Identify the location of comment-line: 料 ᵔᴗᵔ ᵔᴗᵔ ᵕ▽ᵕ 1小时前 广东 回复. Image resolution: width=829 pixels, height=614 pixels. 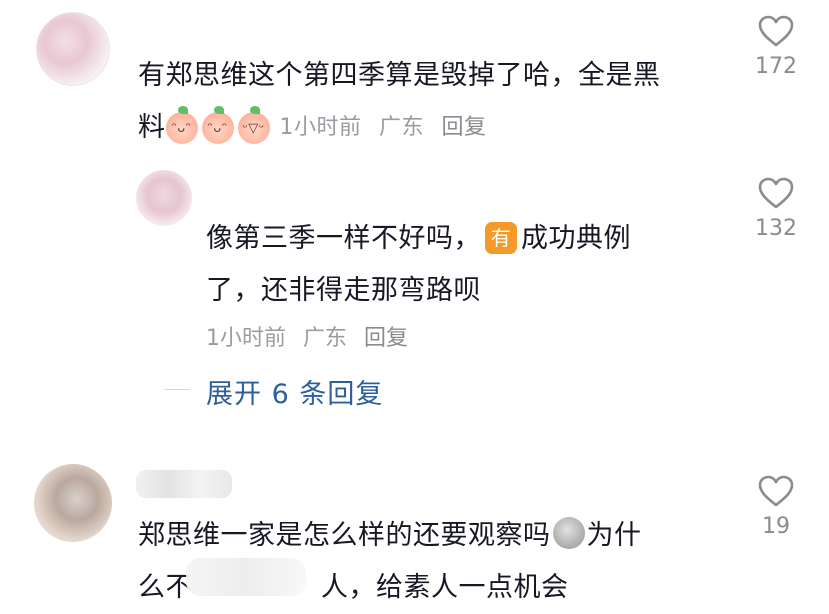
(438, 128).